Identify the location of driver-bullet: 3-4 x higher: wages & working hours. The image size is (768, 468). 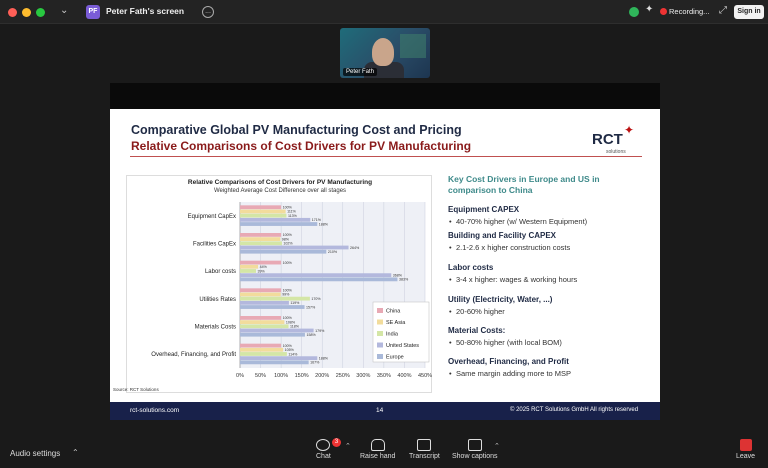
(550, 279).